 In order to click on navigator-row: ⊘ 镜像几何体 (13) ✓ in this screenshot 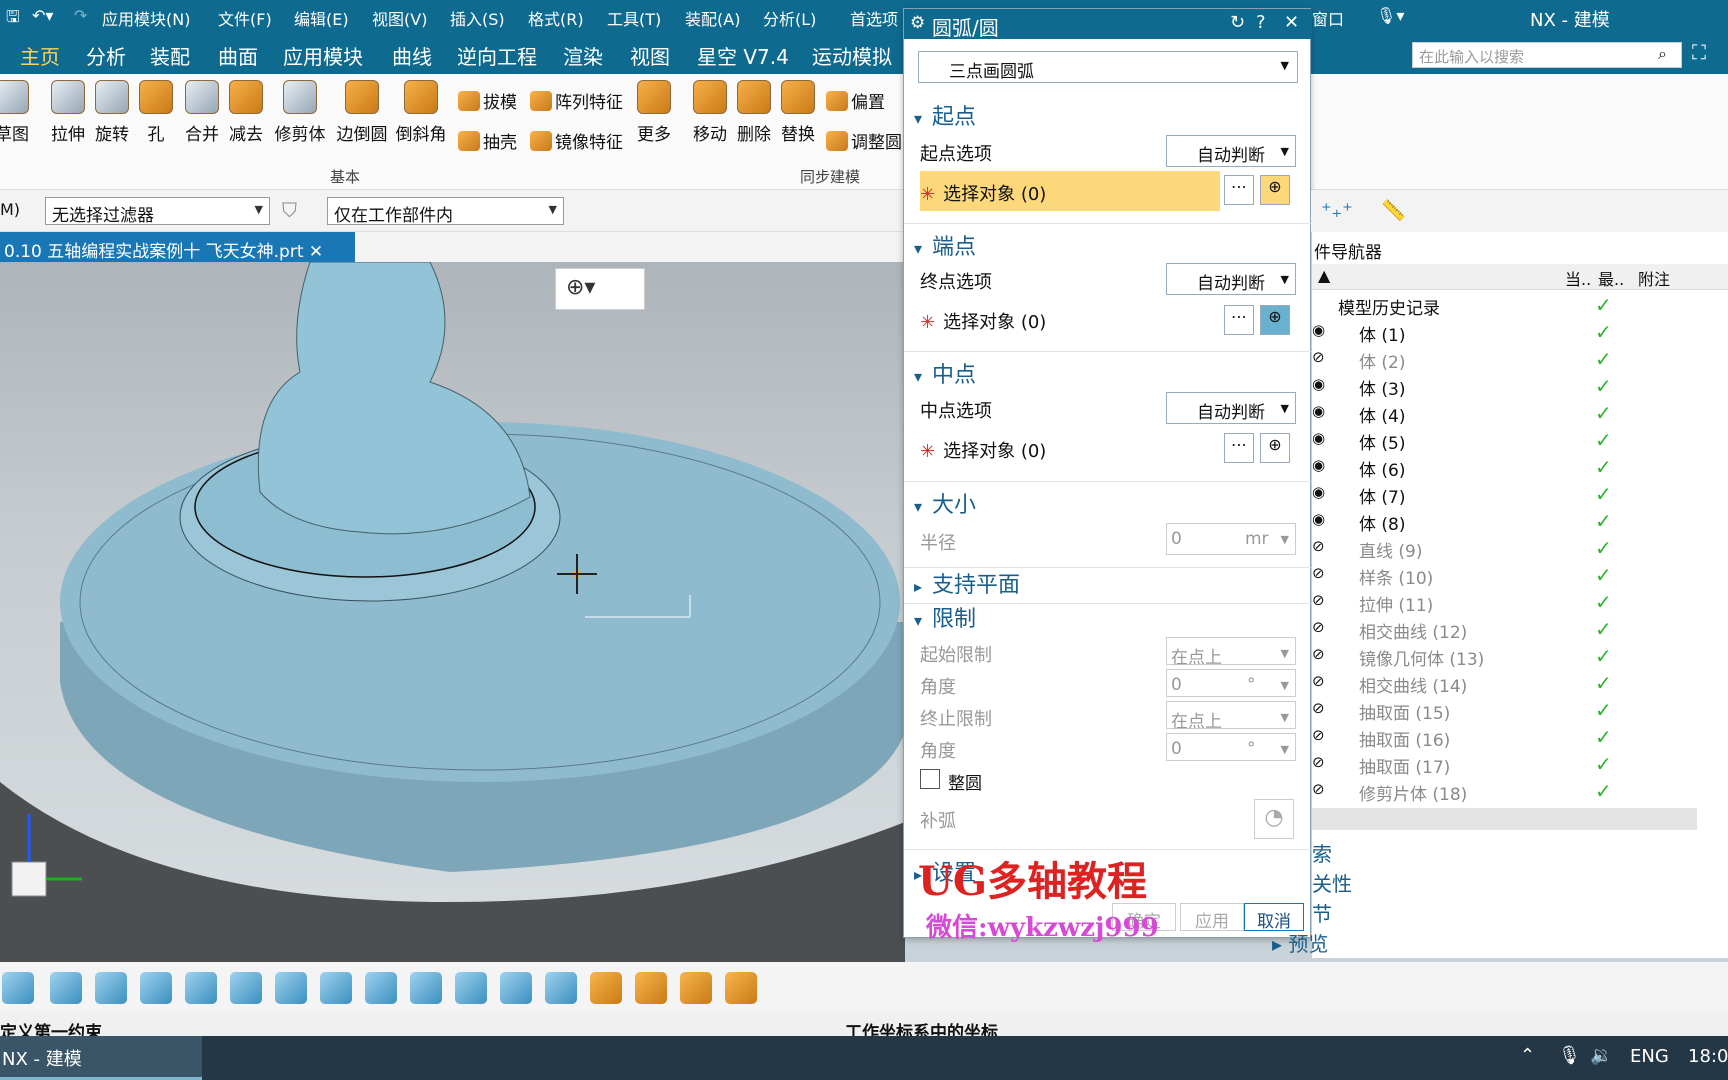, I will do `click(1520, 656)`.